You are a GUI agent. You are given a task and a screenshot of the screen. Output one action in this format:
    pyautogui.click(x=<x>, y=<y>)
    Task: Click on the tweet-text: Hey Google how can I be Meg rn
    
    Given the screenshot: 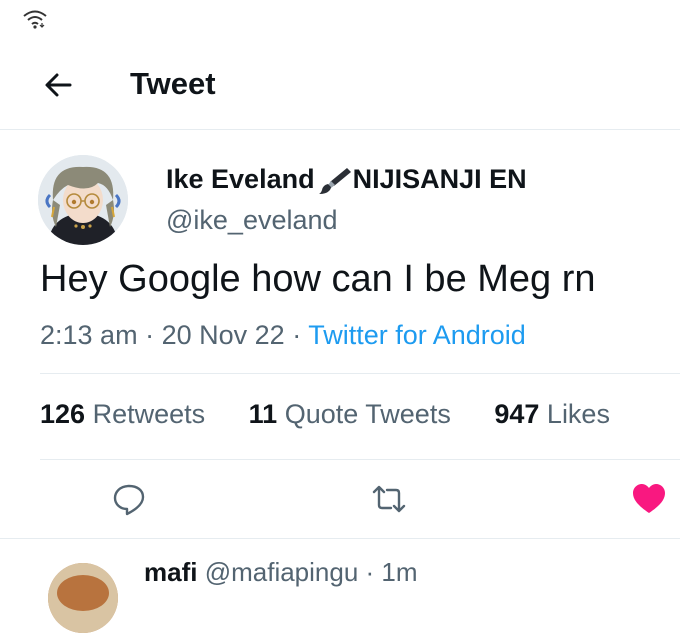 What is the action you would take?
    pyautogui.click(x=318, y=279)
    